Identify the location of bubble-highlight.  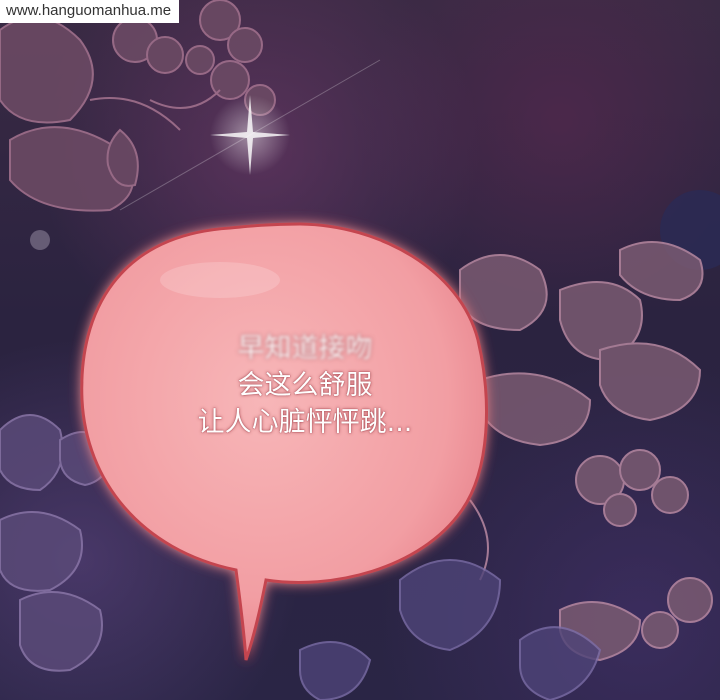
(220, 280).